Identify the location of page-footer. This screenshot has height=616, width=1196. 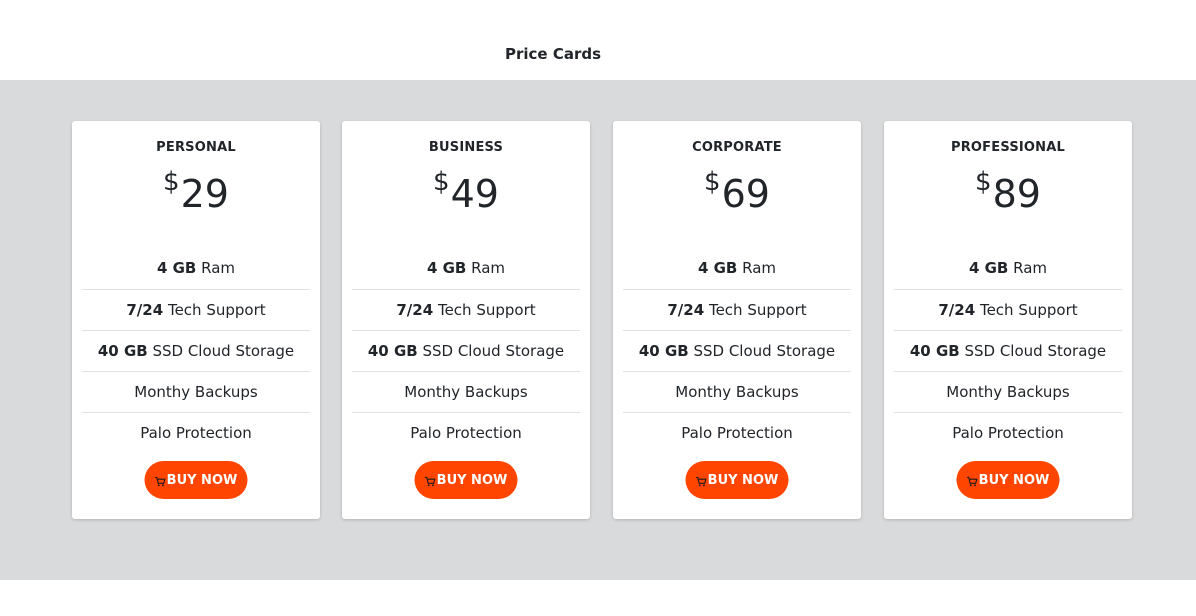
(598, 598).